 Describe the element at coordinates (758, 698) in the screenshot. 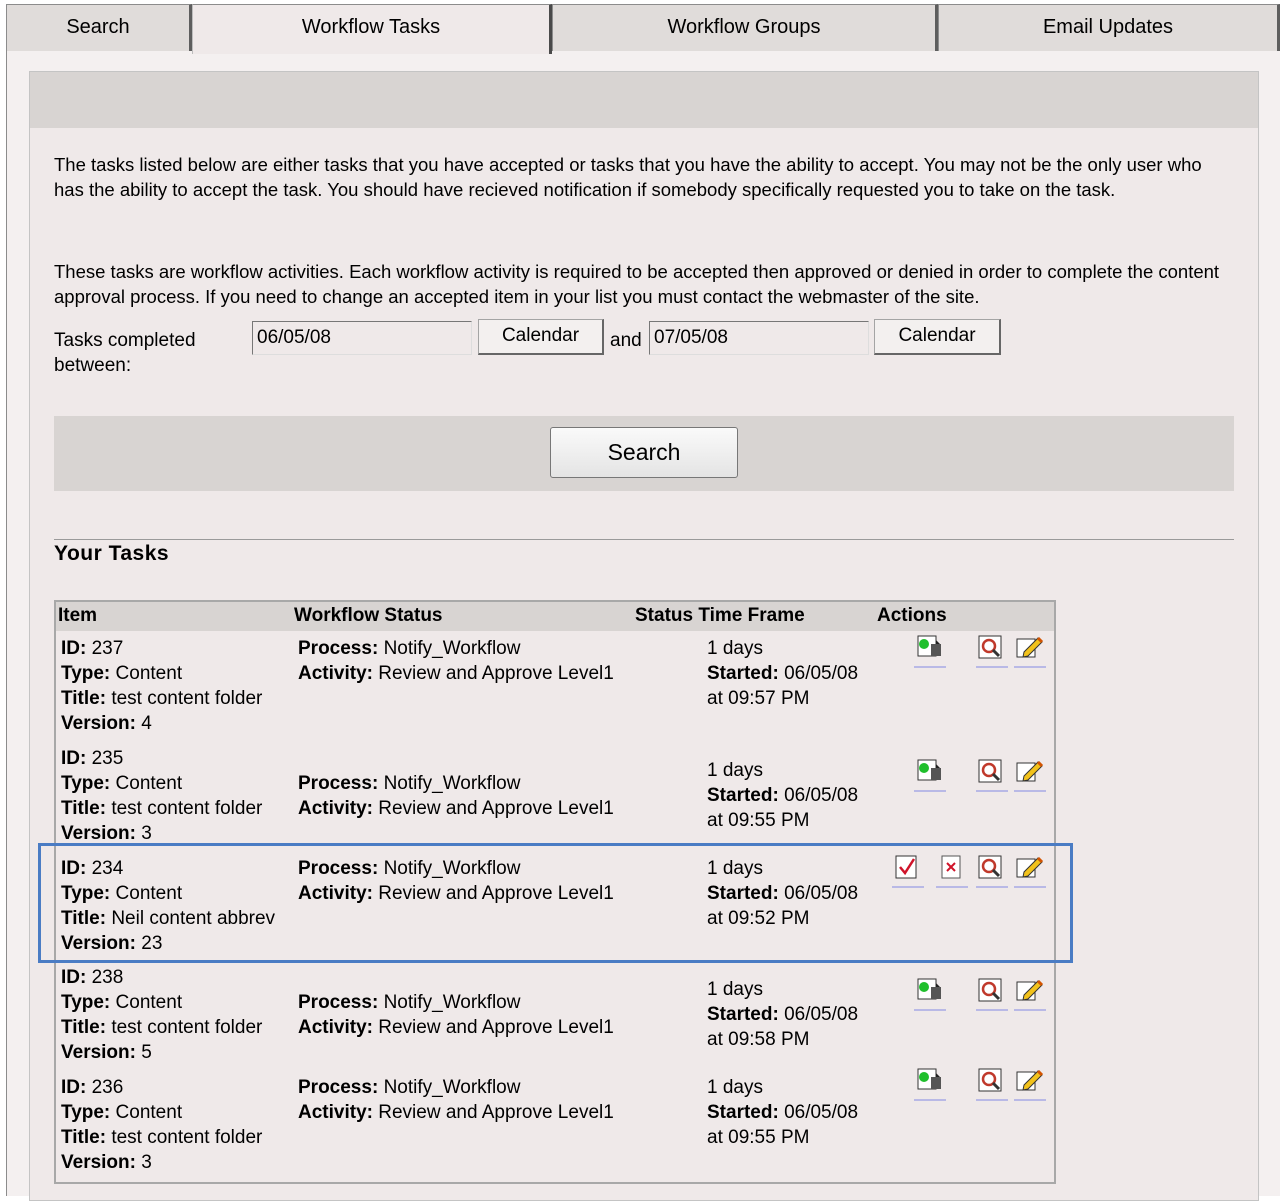

I see `started-time: at 09:57 PM` at that location.